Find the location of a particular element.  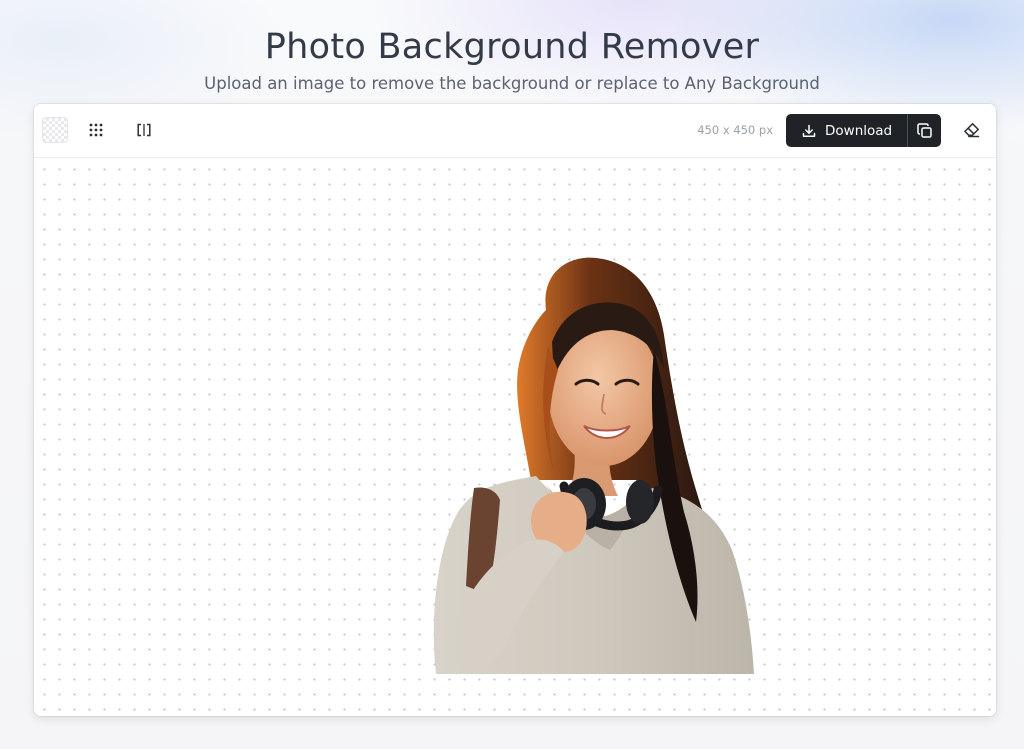

compare-brackets-icon is located at coordinates (144, 130).